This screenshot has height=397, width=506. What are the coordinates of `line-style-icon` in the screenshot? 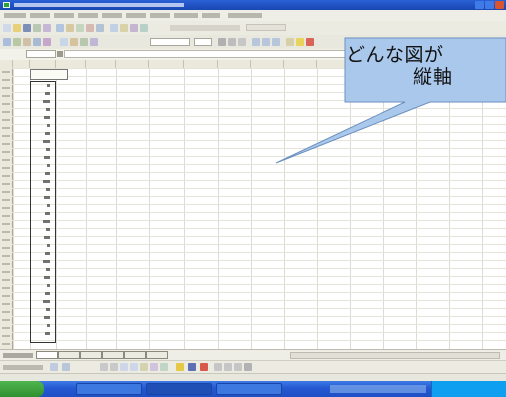 It's located at (218, 367).